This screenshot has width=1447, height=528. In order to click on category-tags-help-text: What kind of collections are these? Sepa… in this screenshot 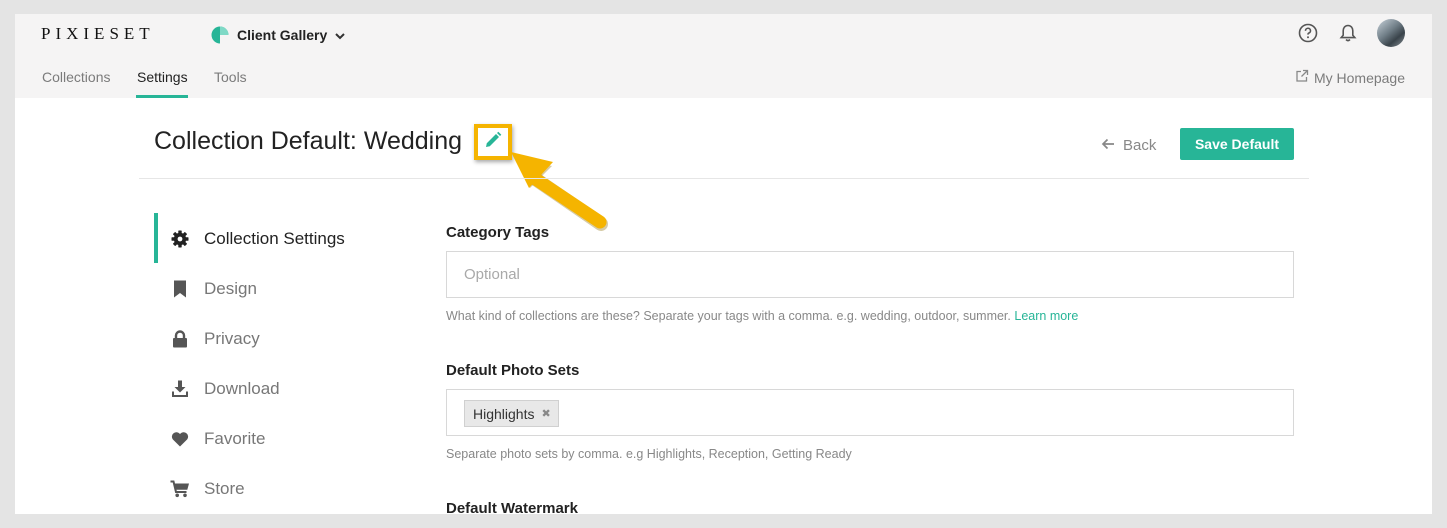, I will do `click(728, 316)`.